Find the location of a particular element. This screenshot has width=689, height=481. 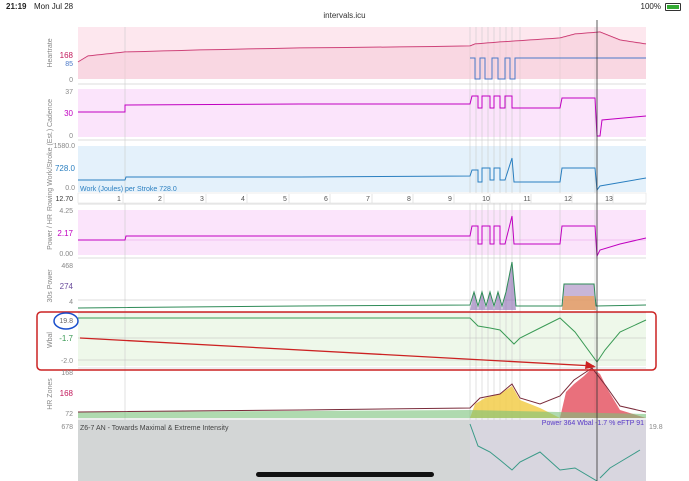

powerhr-tick-mid: 2.17 is located at coordinates (65, 233).